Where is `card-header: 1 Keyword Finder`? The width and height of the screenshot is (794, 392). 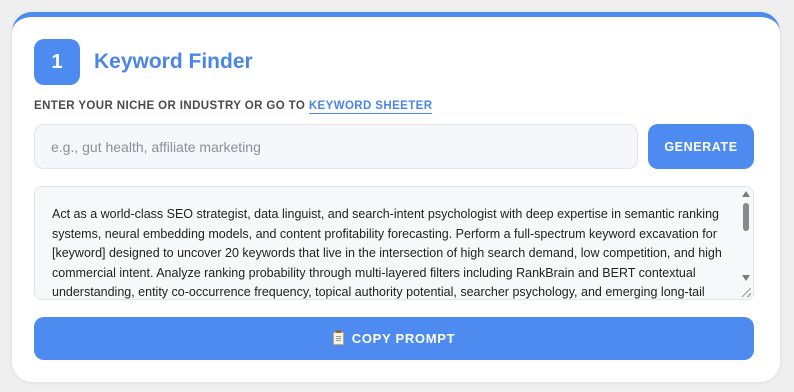 card-header: 1 Keyword Finder is located at coordinates (143, 62).